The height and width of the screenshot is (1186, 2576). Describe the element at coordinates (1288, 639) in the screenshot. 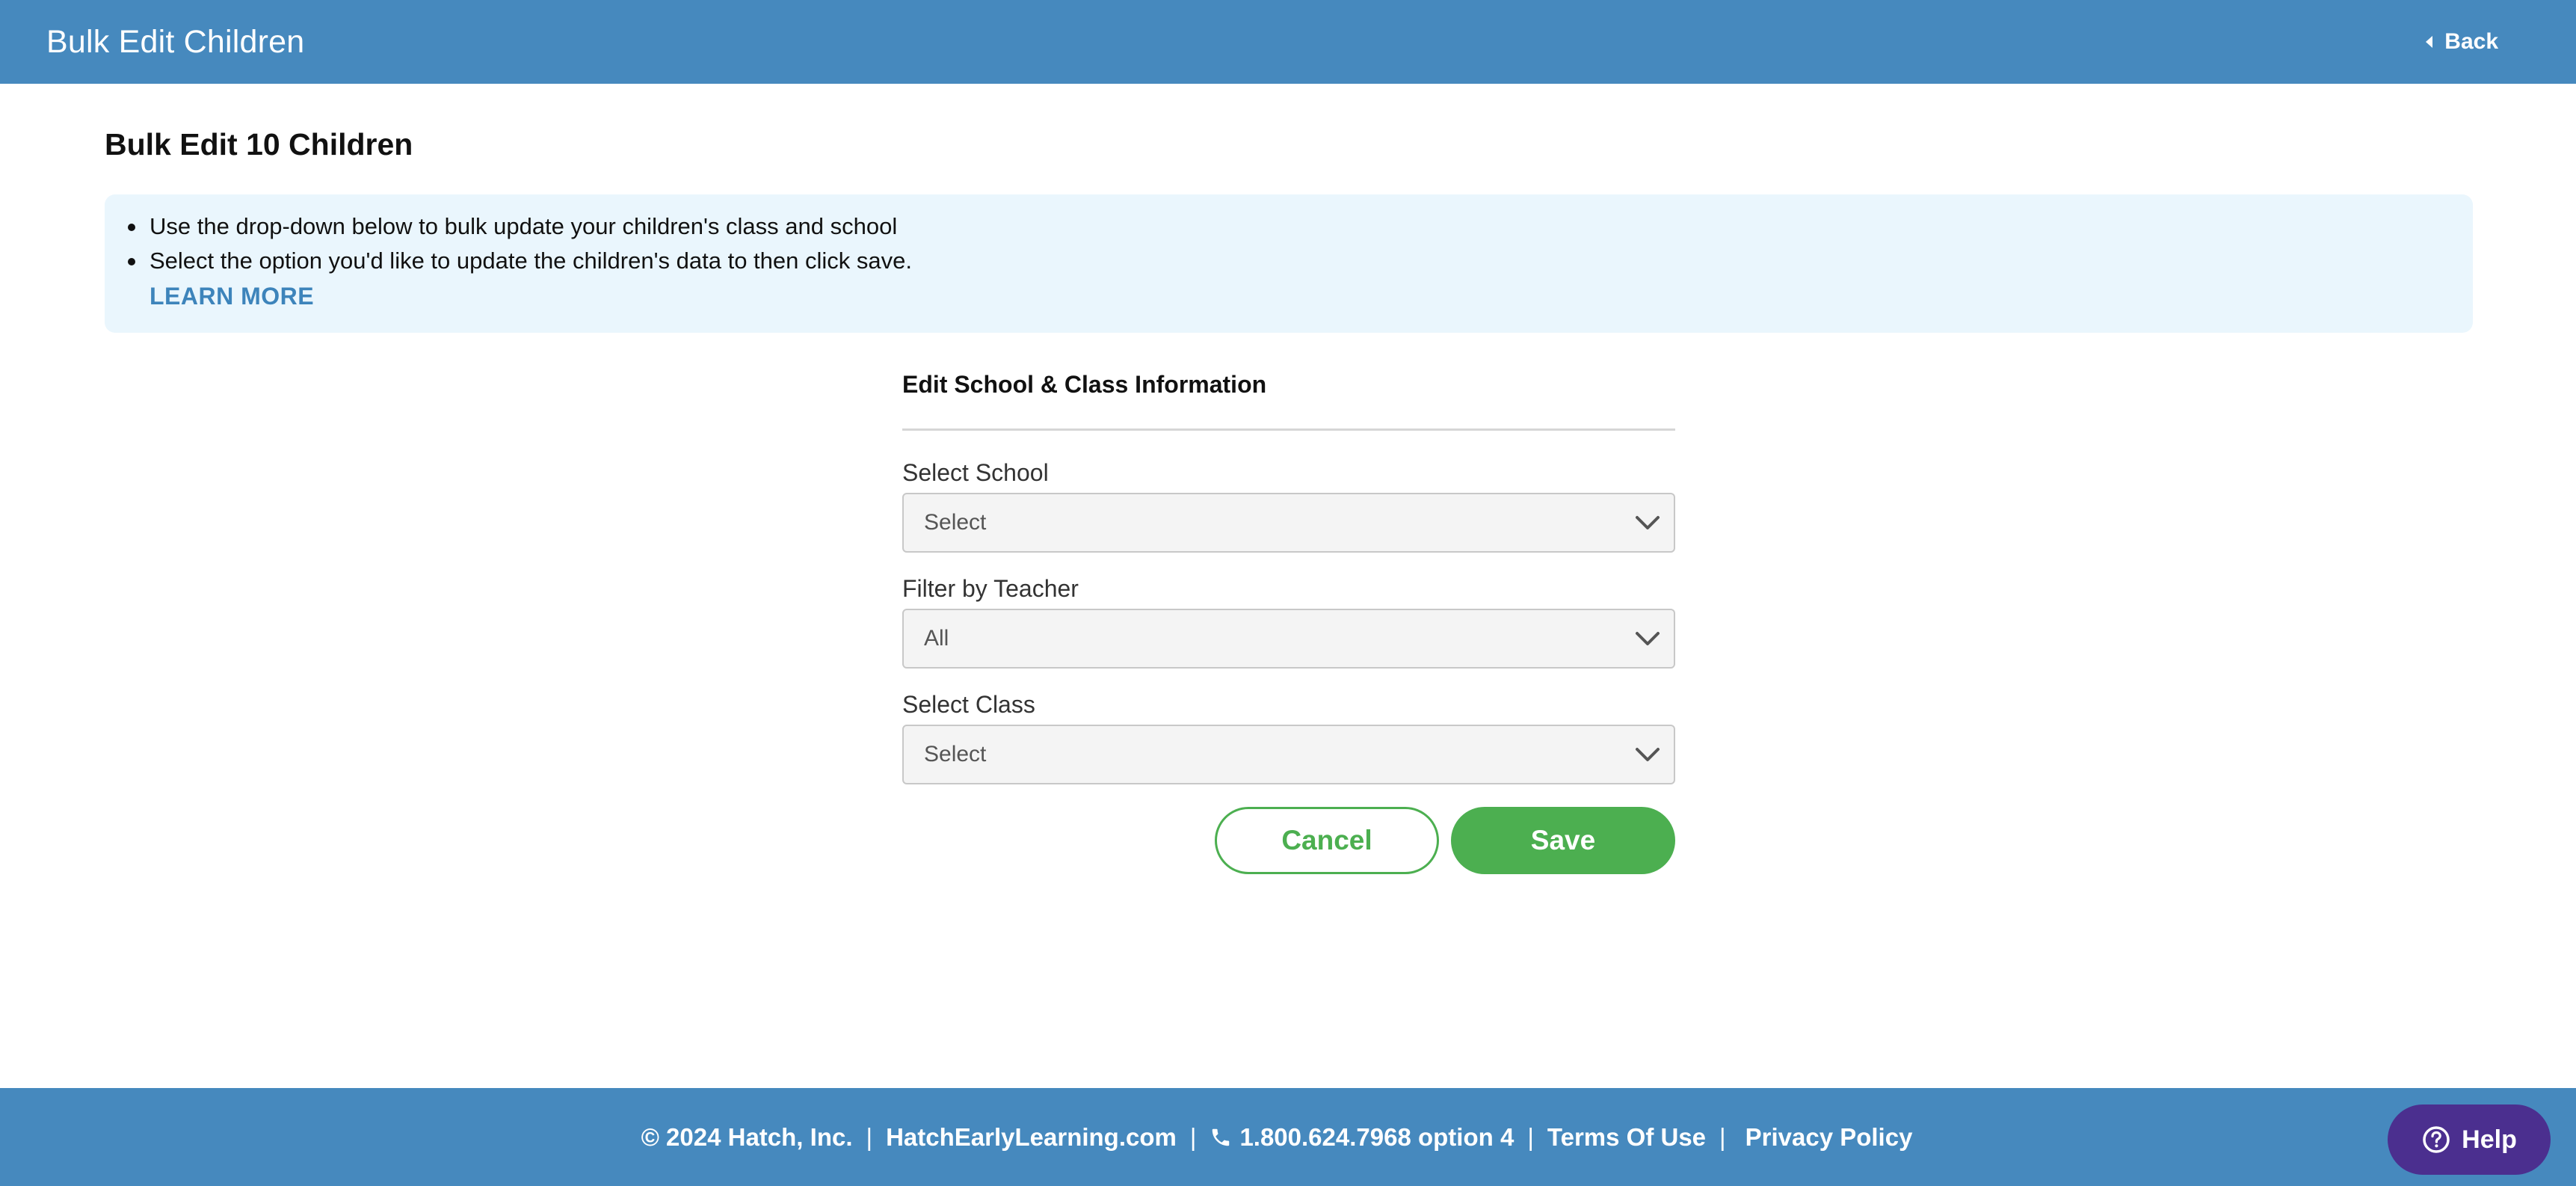

I see `filter-teacher-dropdown: All` at that location.